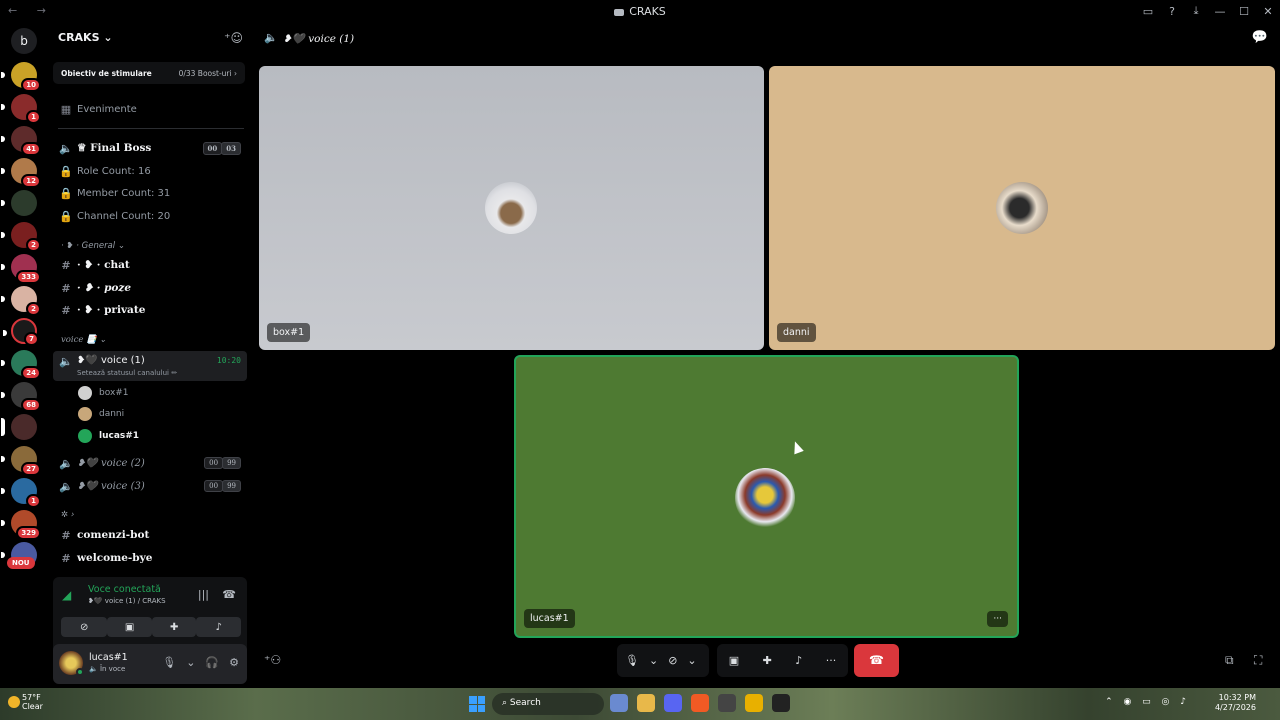 This screenshot has height=720, width=1280. What do you see at coordinates (103, 393) in the screenshot?
I see `voice-member: box#1` at bounding box center [103, 393].